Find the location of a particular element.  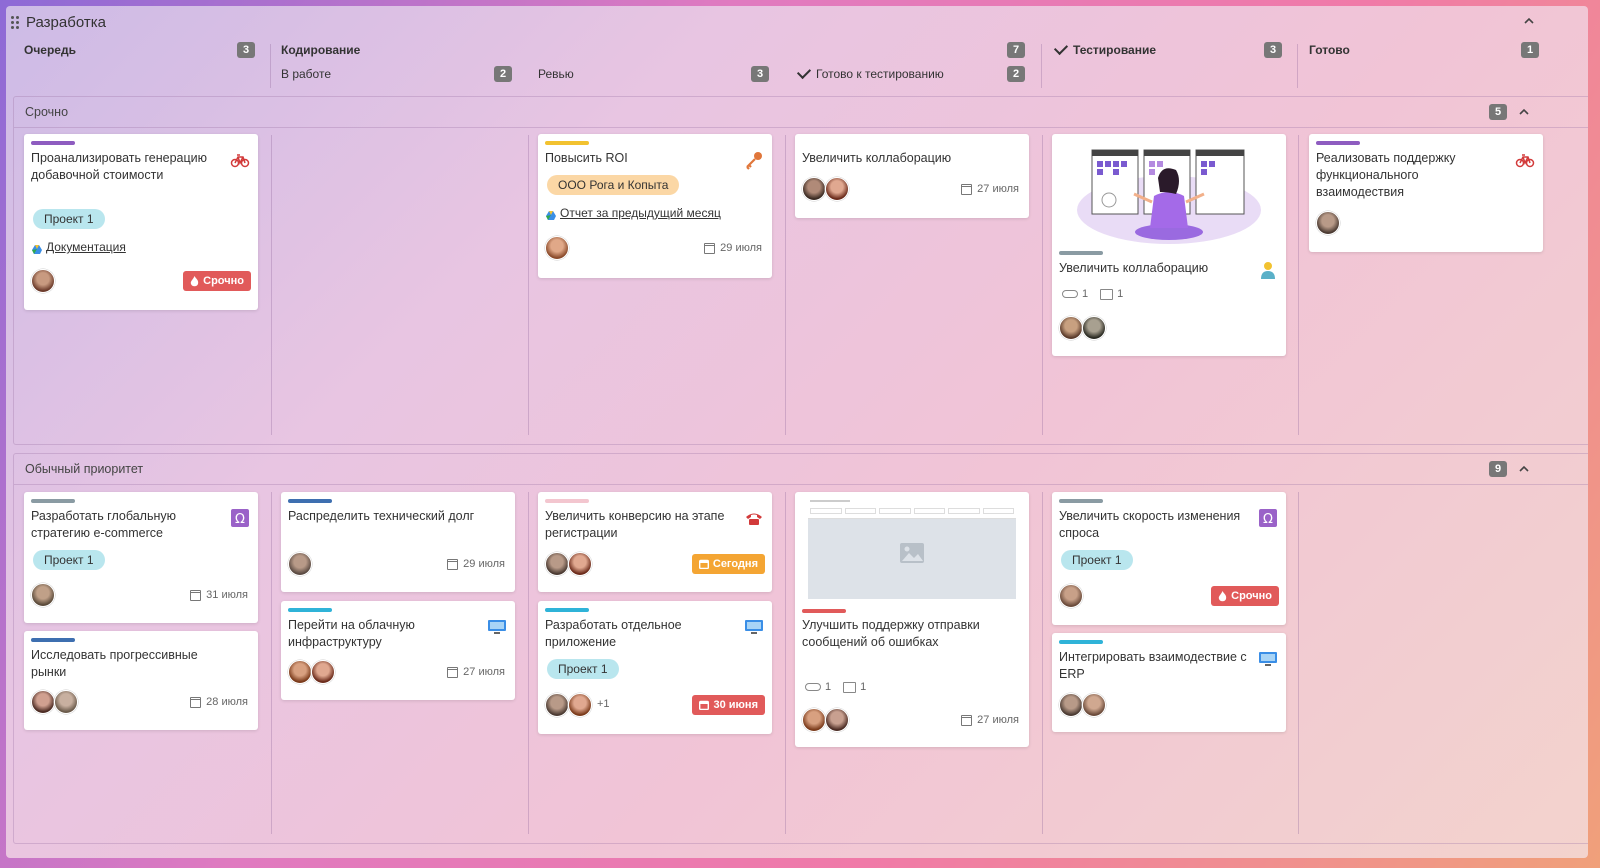

phone-icon is located at coordinates (754, 518).